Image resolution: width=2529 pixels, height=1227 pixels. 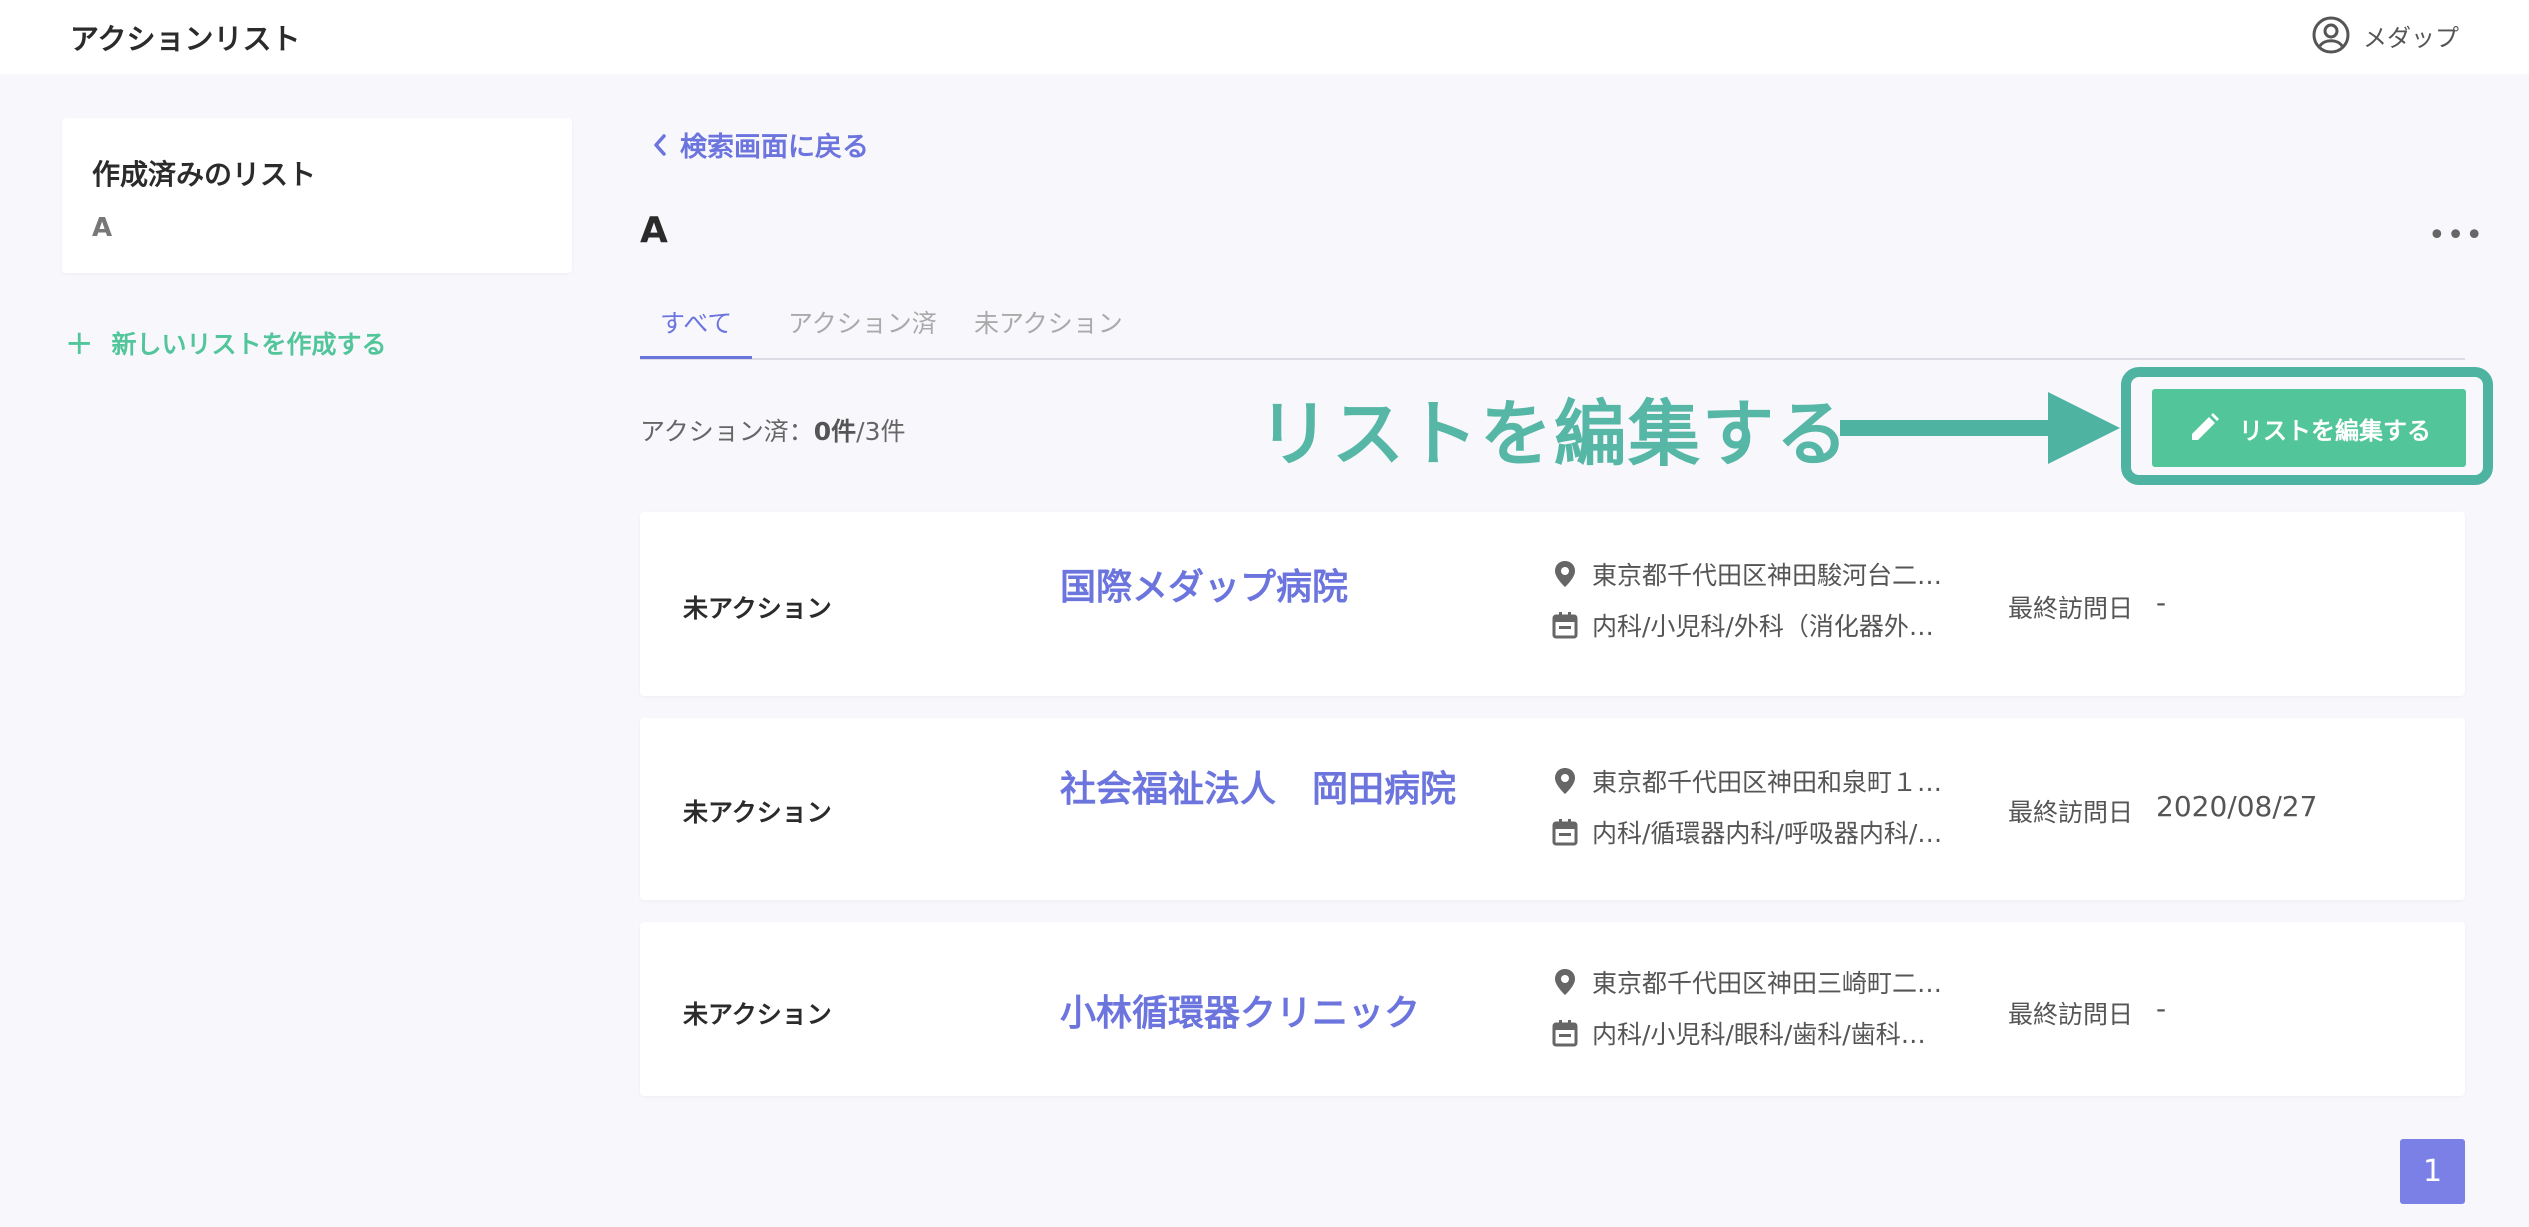 I want to click on facility-name-link: 社会福祉法人 岡田病院, so click(x=1258, y=786).